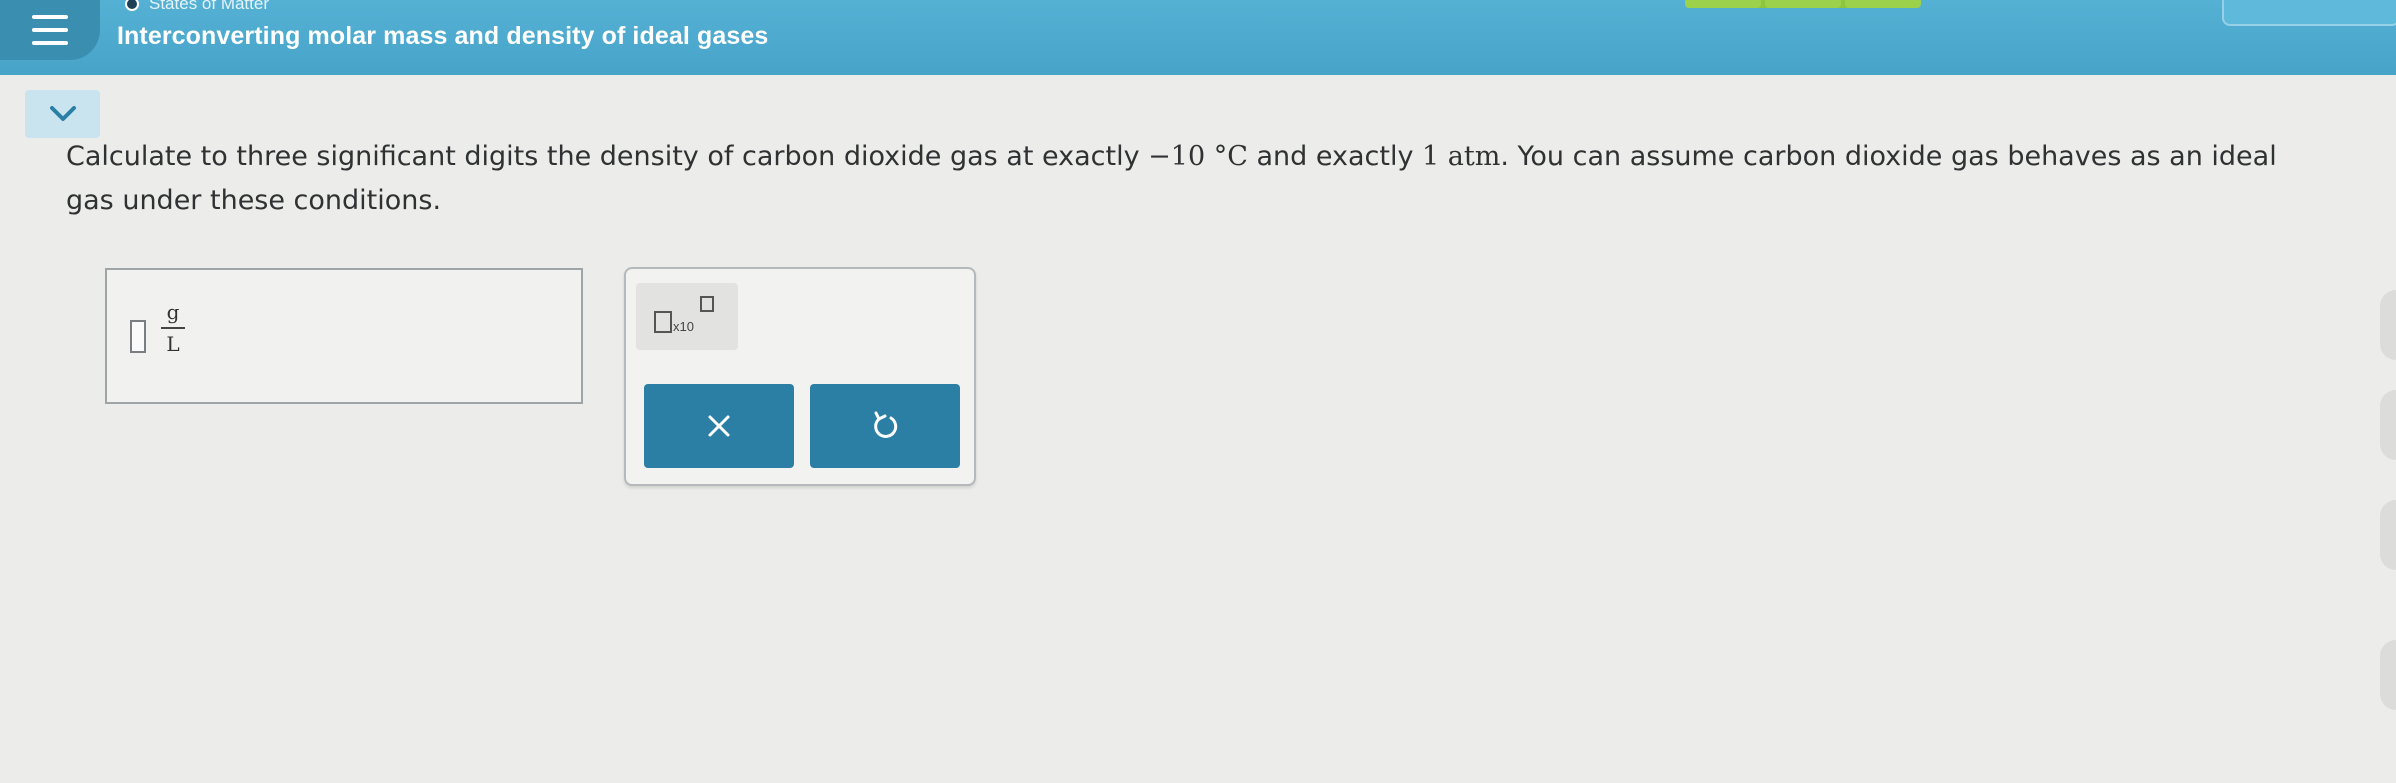 The width and height of the screenshot is (2396, 783). What do you see at coordinates (800, 376) in the screenshot?
I see `tool-panel: x10` at bounding box center [800, 376].